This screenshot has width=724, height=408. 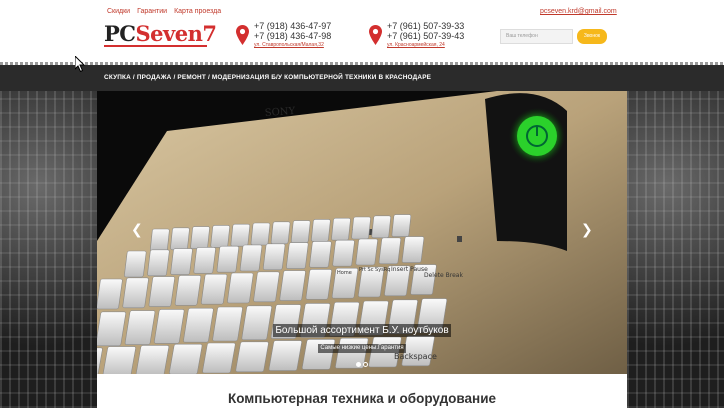 I want to click on phone-2: +7 (918) 436-47-98, so click(x=292, y=36).